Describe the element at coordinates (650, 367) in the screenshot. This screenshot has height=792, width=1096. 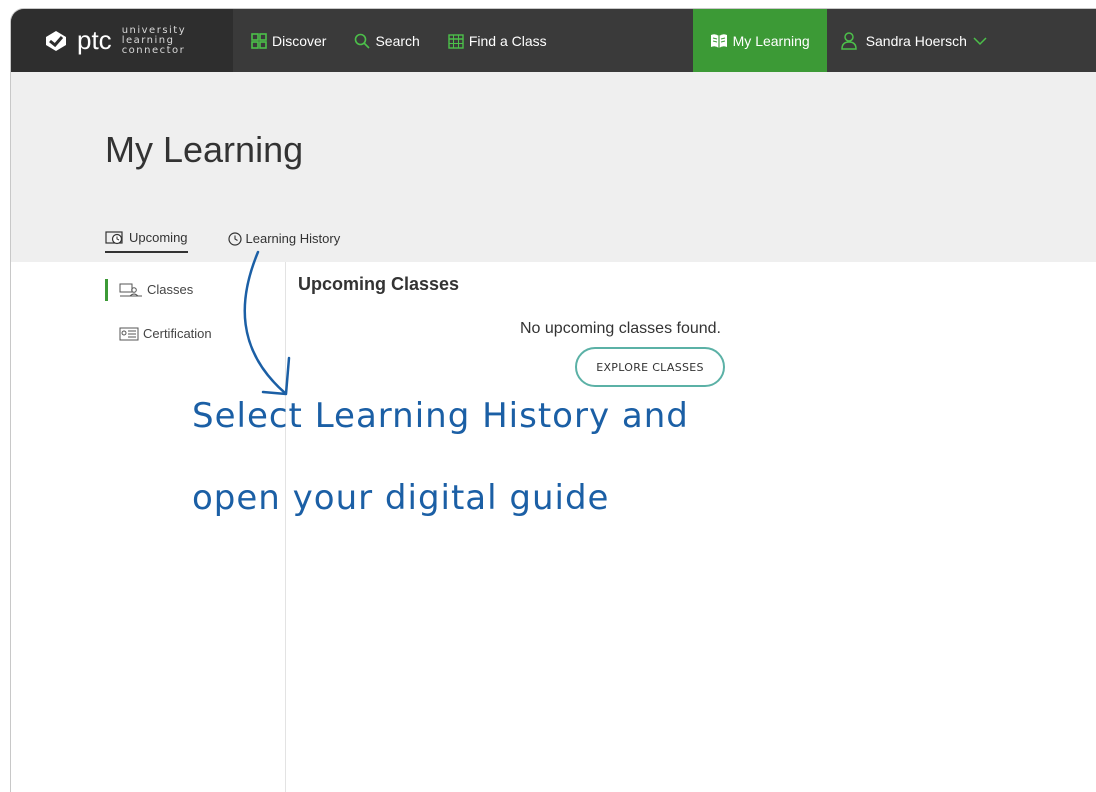
I see `explore-classes-button: EXPLORE CLASSES` at that location.